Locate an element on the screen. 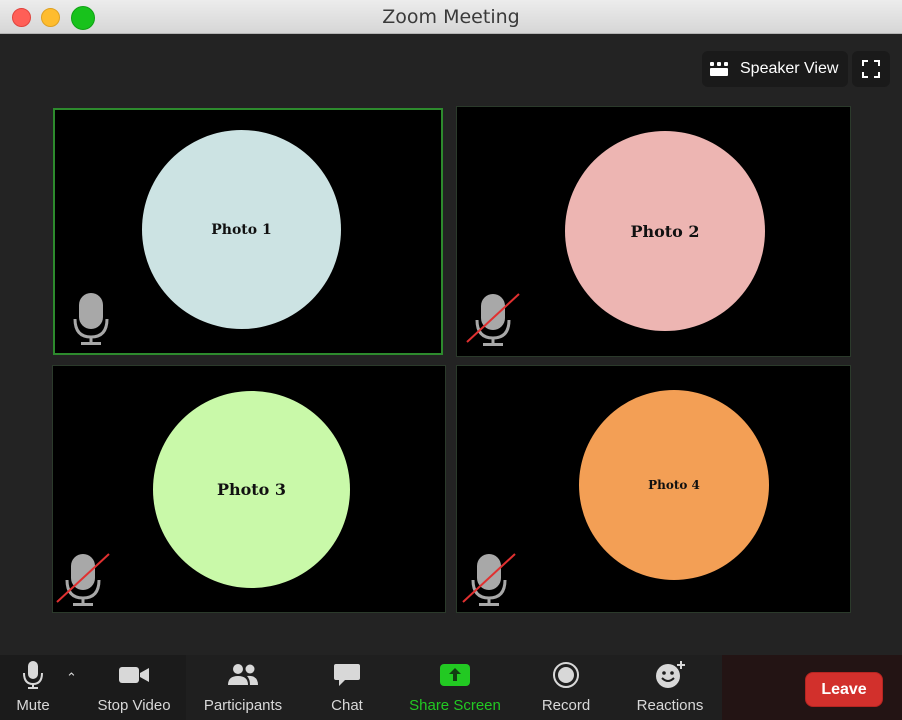 The image size is (902, 720). fullscreen-button is located at coordinates (871, 69).